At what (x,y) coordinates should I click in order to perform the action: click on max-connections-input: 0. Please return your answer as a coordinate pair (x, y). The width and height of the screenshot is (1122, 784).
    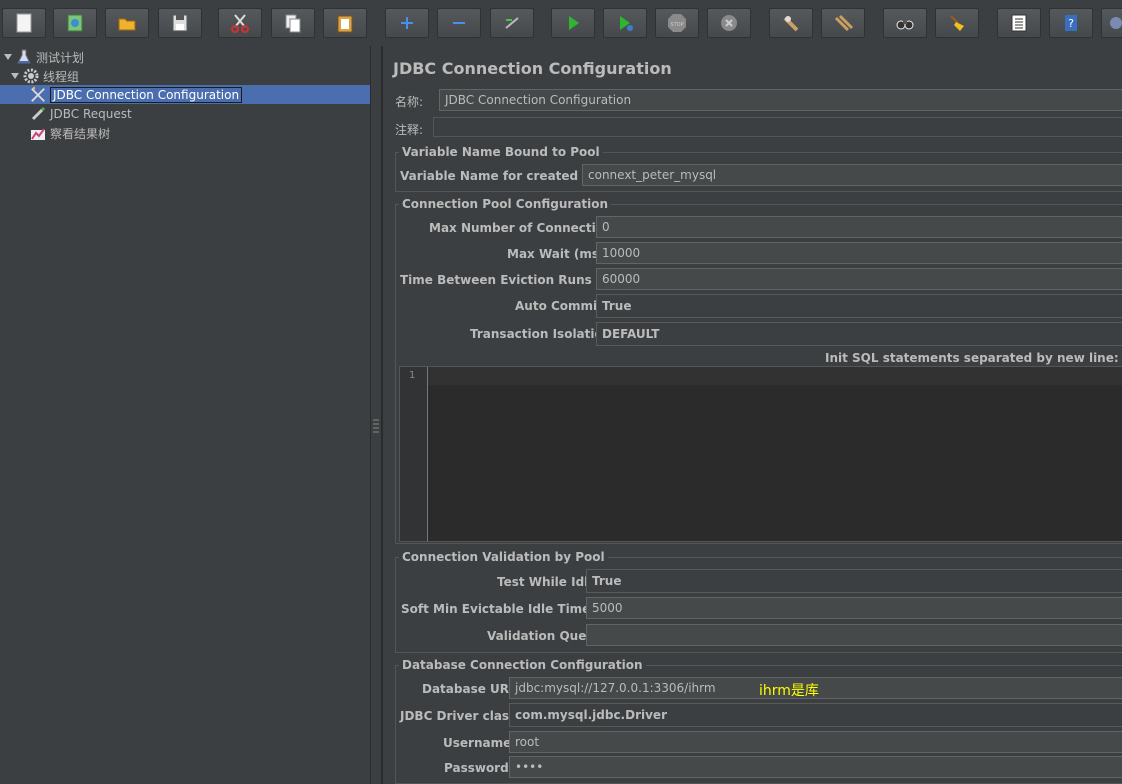
    Looking at the image, I should click on (859, 227).